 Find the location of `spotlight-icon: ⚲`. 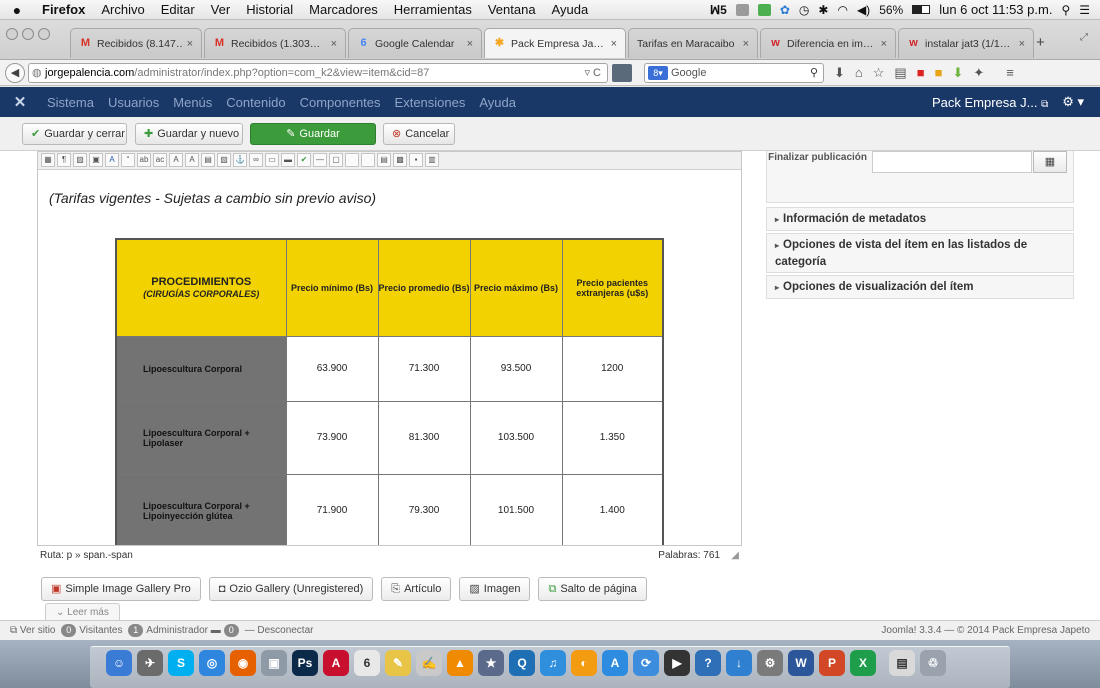

spotlight-icon: ⚲ is located at coordinates (1065, 10).